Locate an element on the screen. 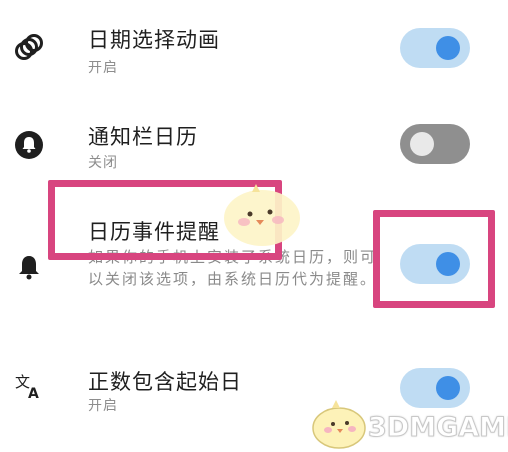 Image resolution: width=508 pixels, height=452 pixels. svg-text: A is located at coordinates (33, 393).